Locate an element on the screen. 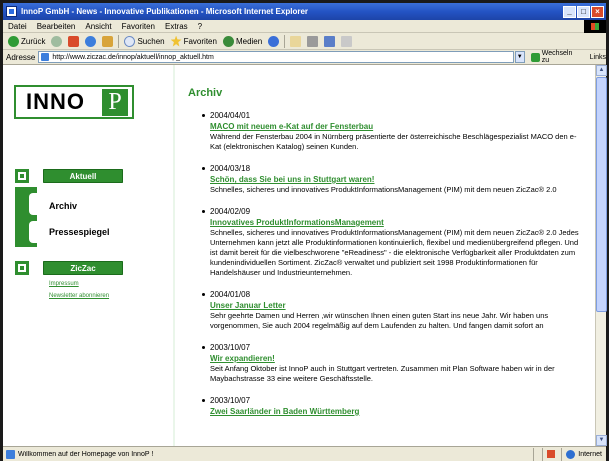 The image size is (609, 461). zone-cell: Internet is located at coordinates (583, 454).